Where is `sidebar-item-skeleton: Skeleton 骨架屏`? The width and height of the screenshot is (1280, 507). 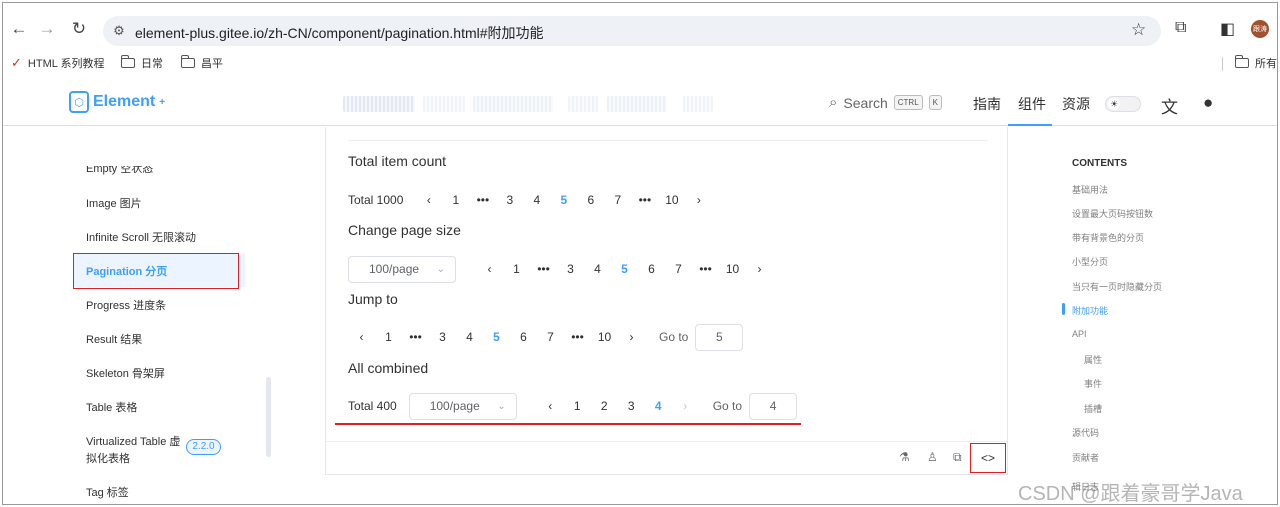 sidebar-item-skeleton: Skeleton 骨架屏 is located at coordinates (125, 373).